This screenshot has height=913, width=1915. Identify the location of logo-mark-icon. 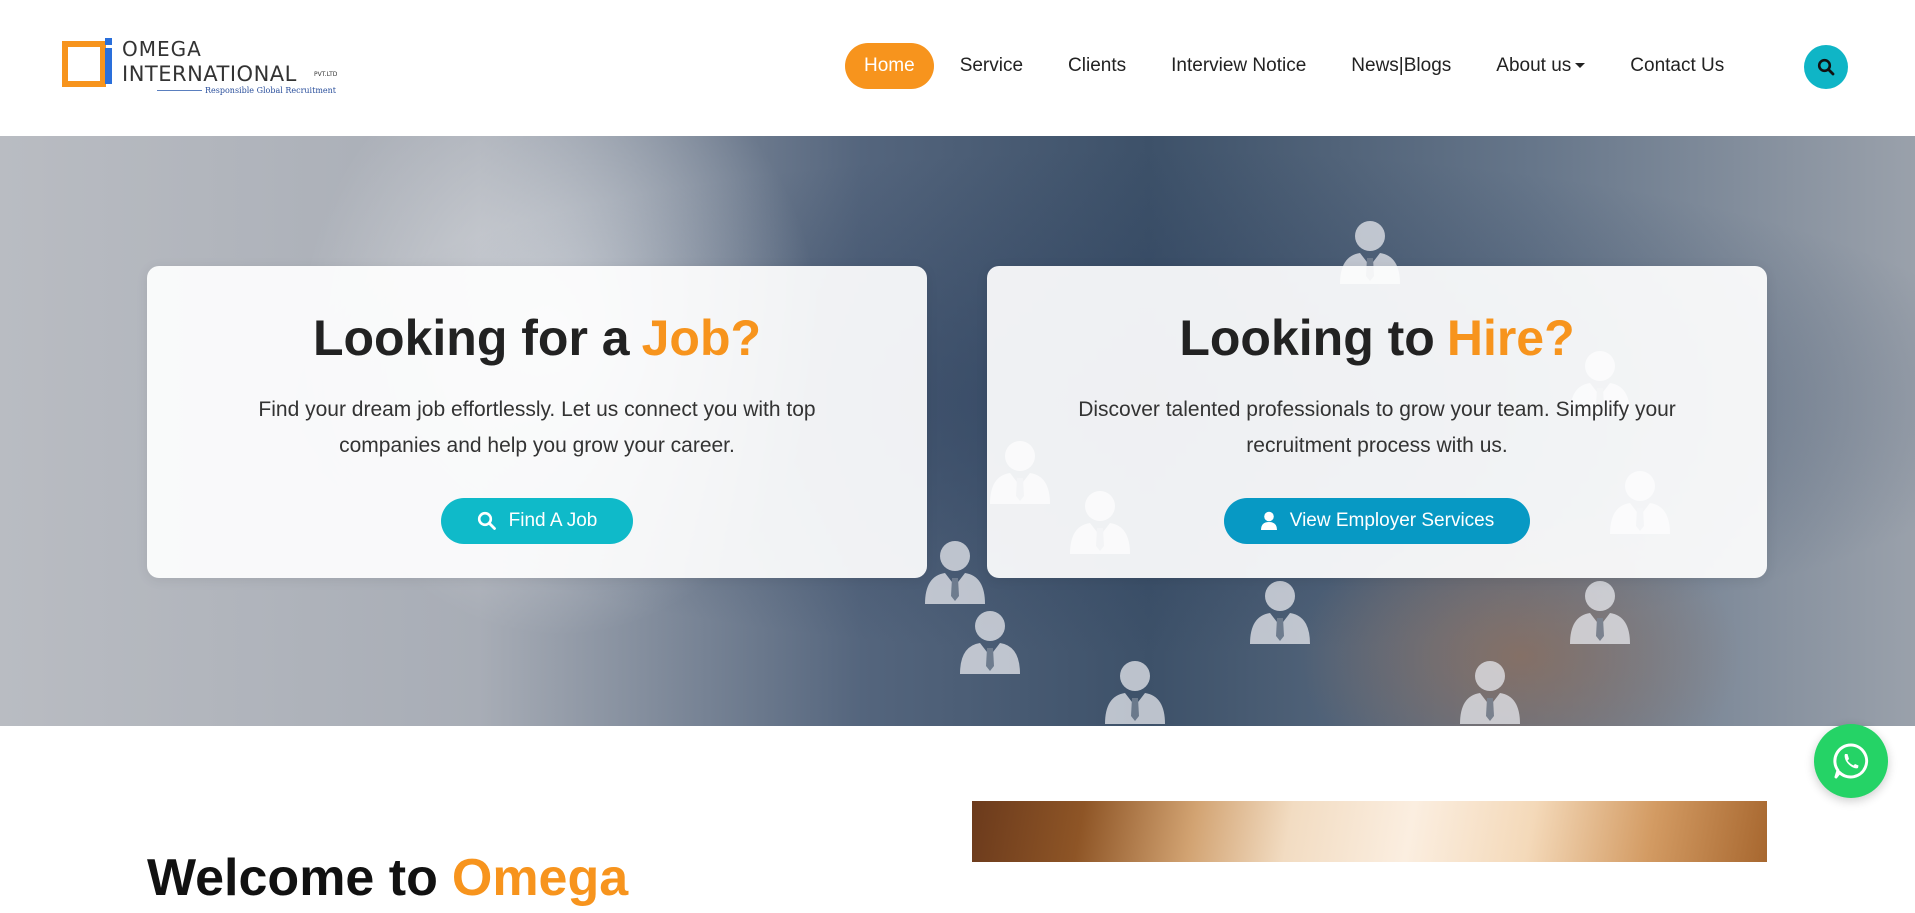
(87, 62).